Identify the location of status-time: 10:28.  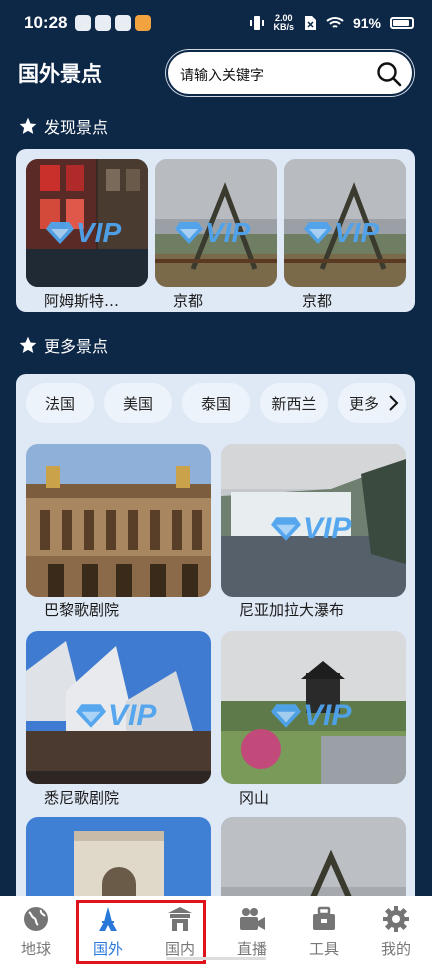
(46, 22).